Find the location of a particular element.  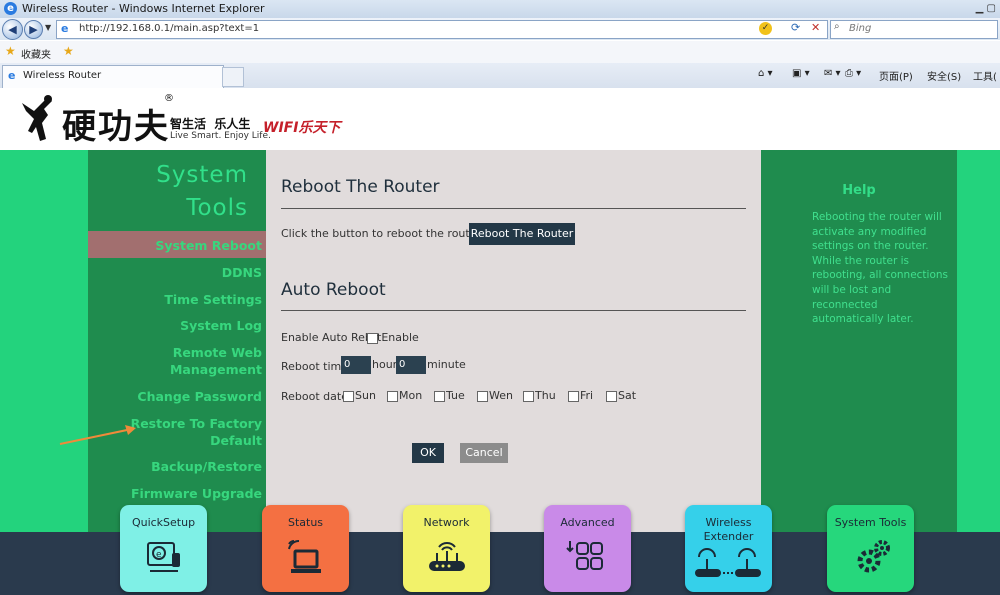

sidebar-item-remote-web-management: Remote Web Management is located at coordinates (175, 361).